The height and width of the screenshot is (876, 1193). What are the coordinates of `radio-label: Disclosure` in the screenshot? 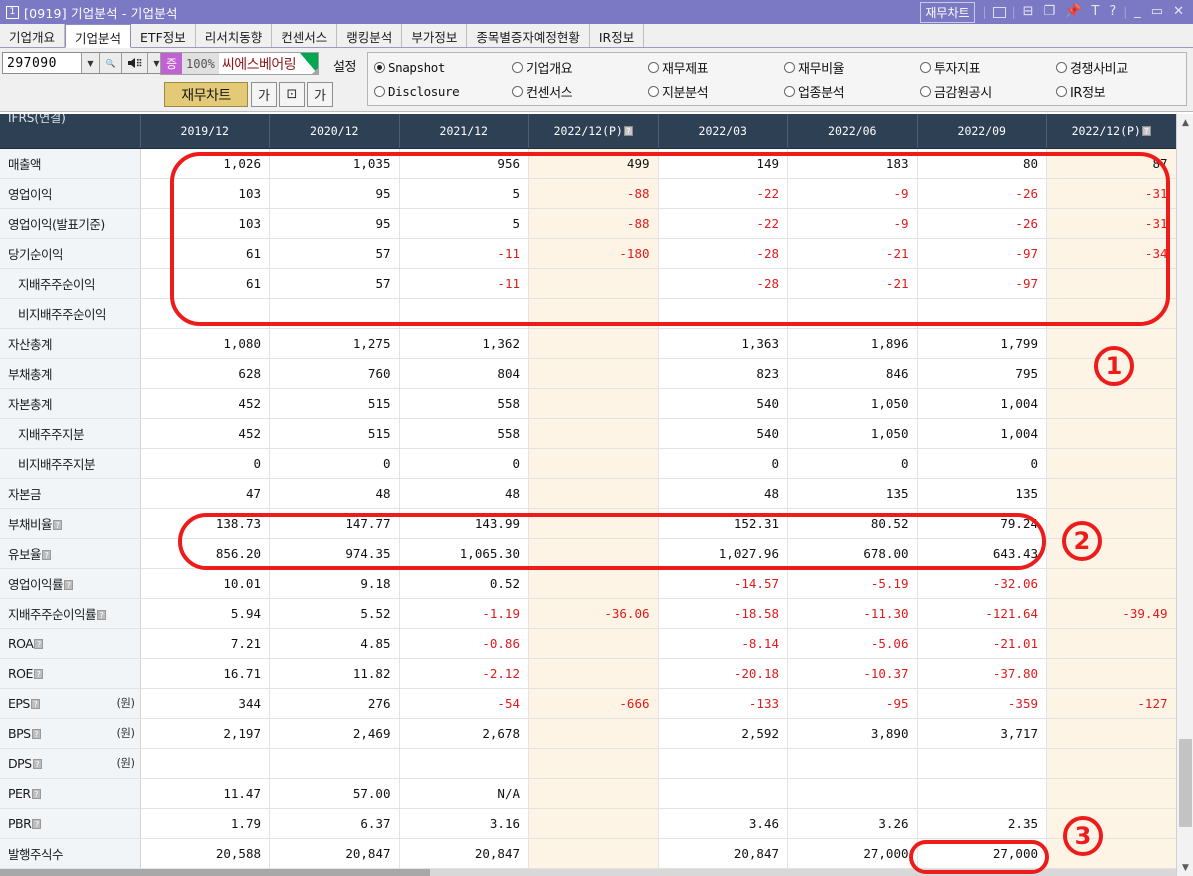 It's located at (424, 91).